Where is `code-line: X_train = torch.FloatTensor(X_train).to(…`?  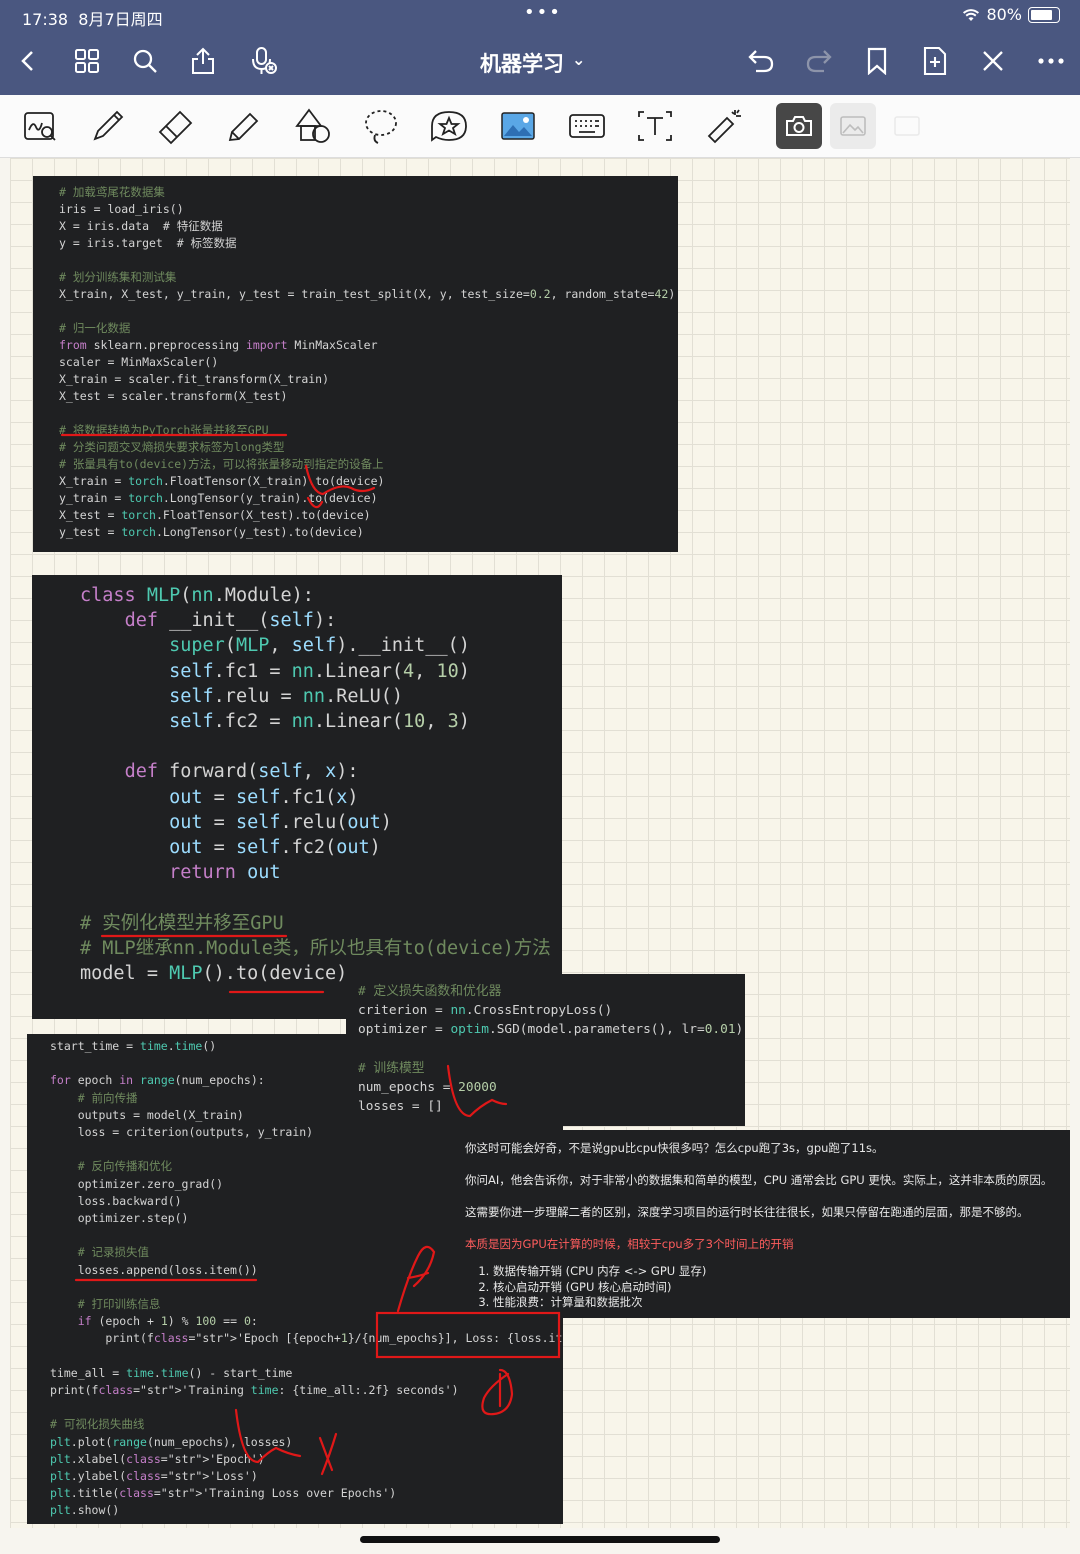
code-line: X_train = torch.FloatTensor(X_train).to(… is located at coordinates (222, 481).